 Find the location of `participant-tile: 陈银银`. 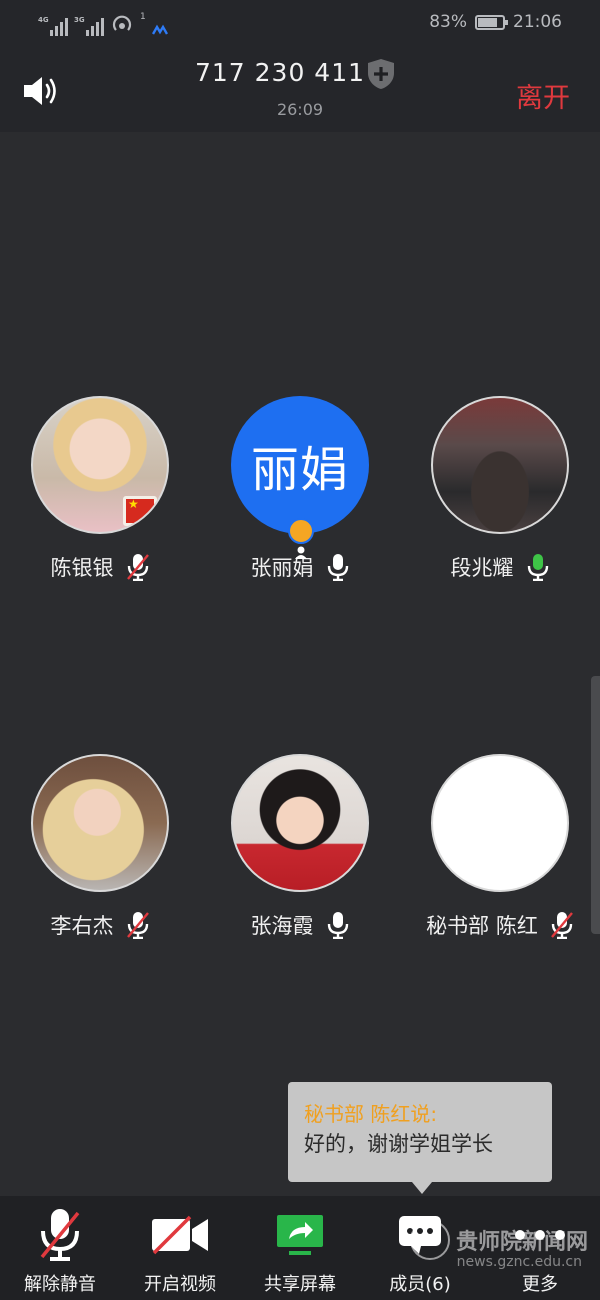

participant-tile: 陈银银 is located at coordinates (100, 489).